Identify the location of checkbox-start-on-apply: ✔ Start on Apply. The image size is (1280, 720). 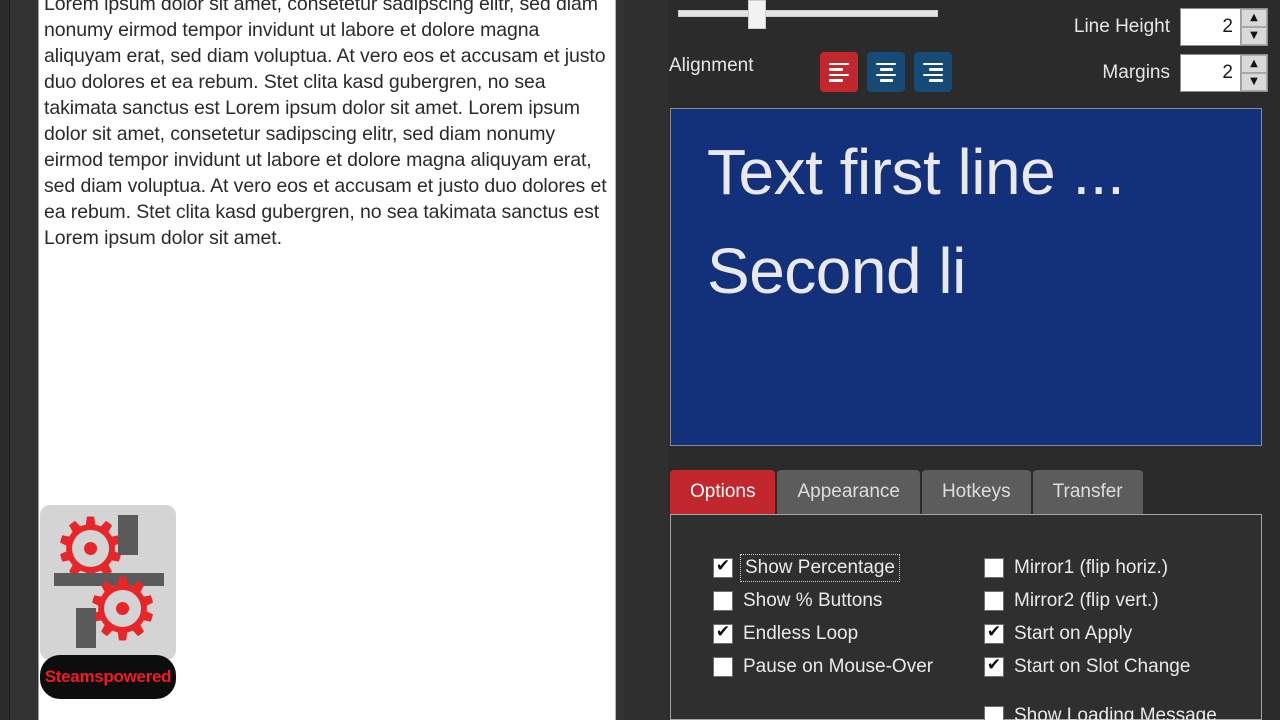
(1100, 633).